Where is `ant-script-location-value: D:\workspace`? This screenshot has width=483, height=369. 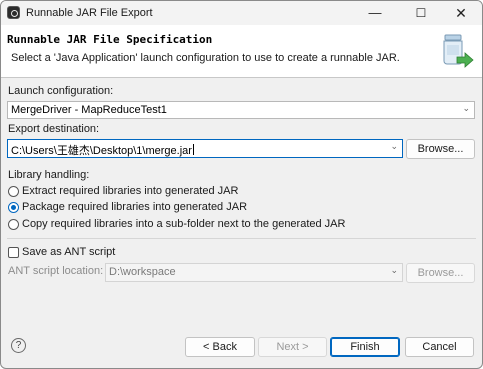
ant-script-location-value: D:\workspace is located at coordinates (142, 272).